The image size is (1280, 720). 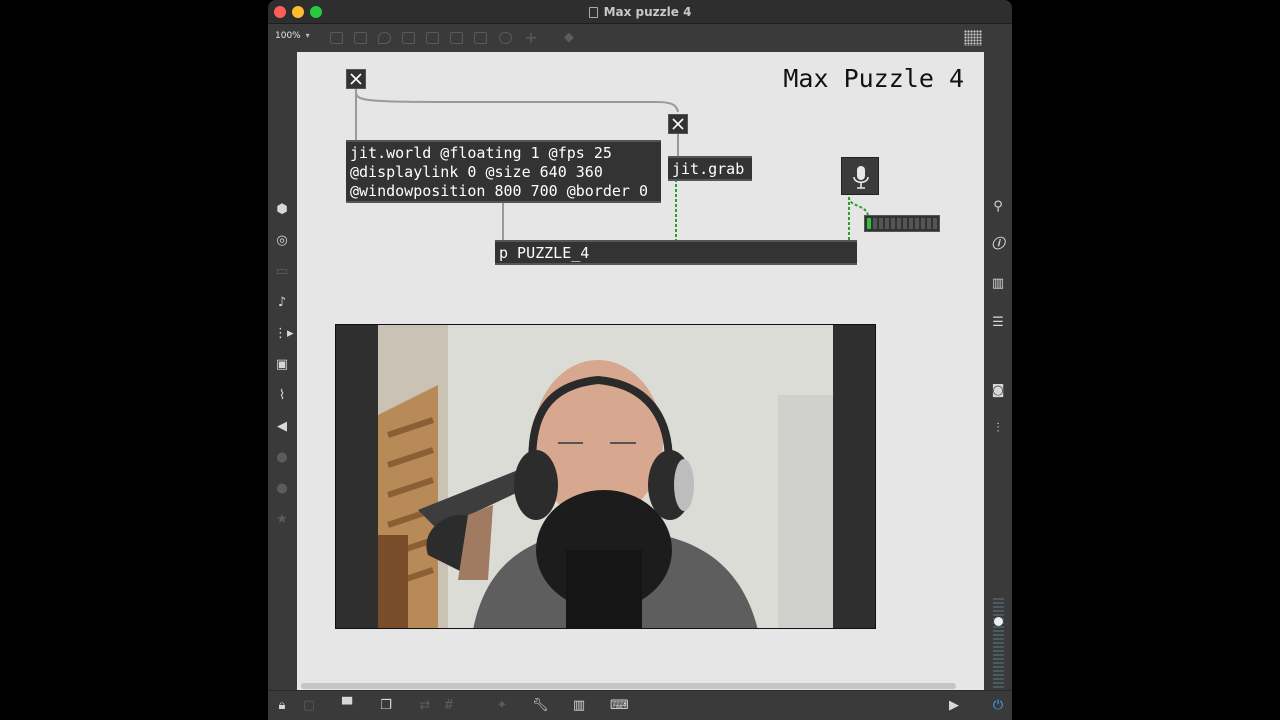 I want to click on panel-icon: ▭, so click(x=282, y=272).